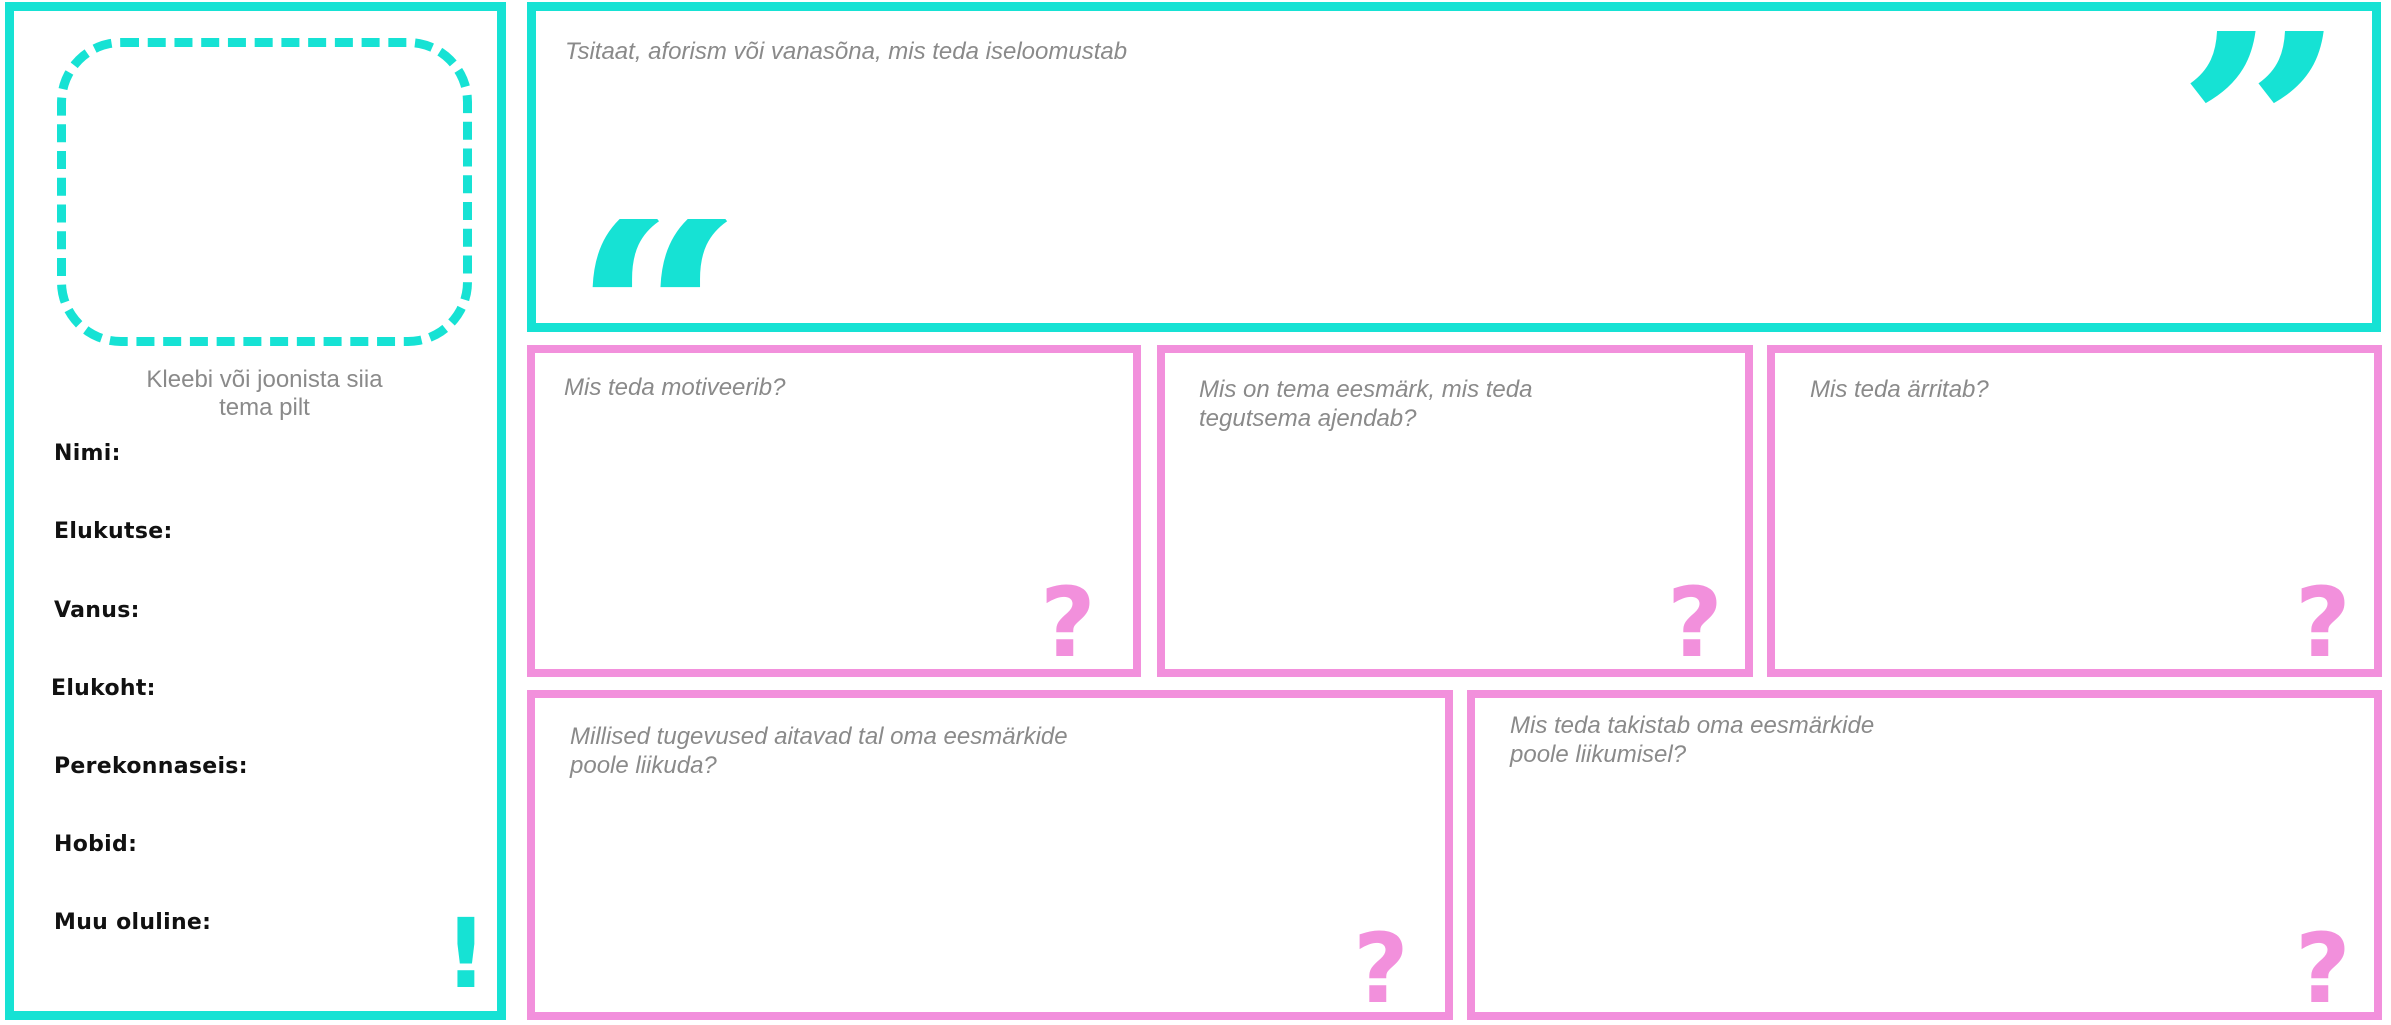 This screenshot has width=2391, height=1025. I want to click on irritation-box: Mis teda ärritab? ?, so click(2074, 511).